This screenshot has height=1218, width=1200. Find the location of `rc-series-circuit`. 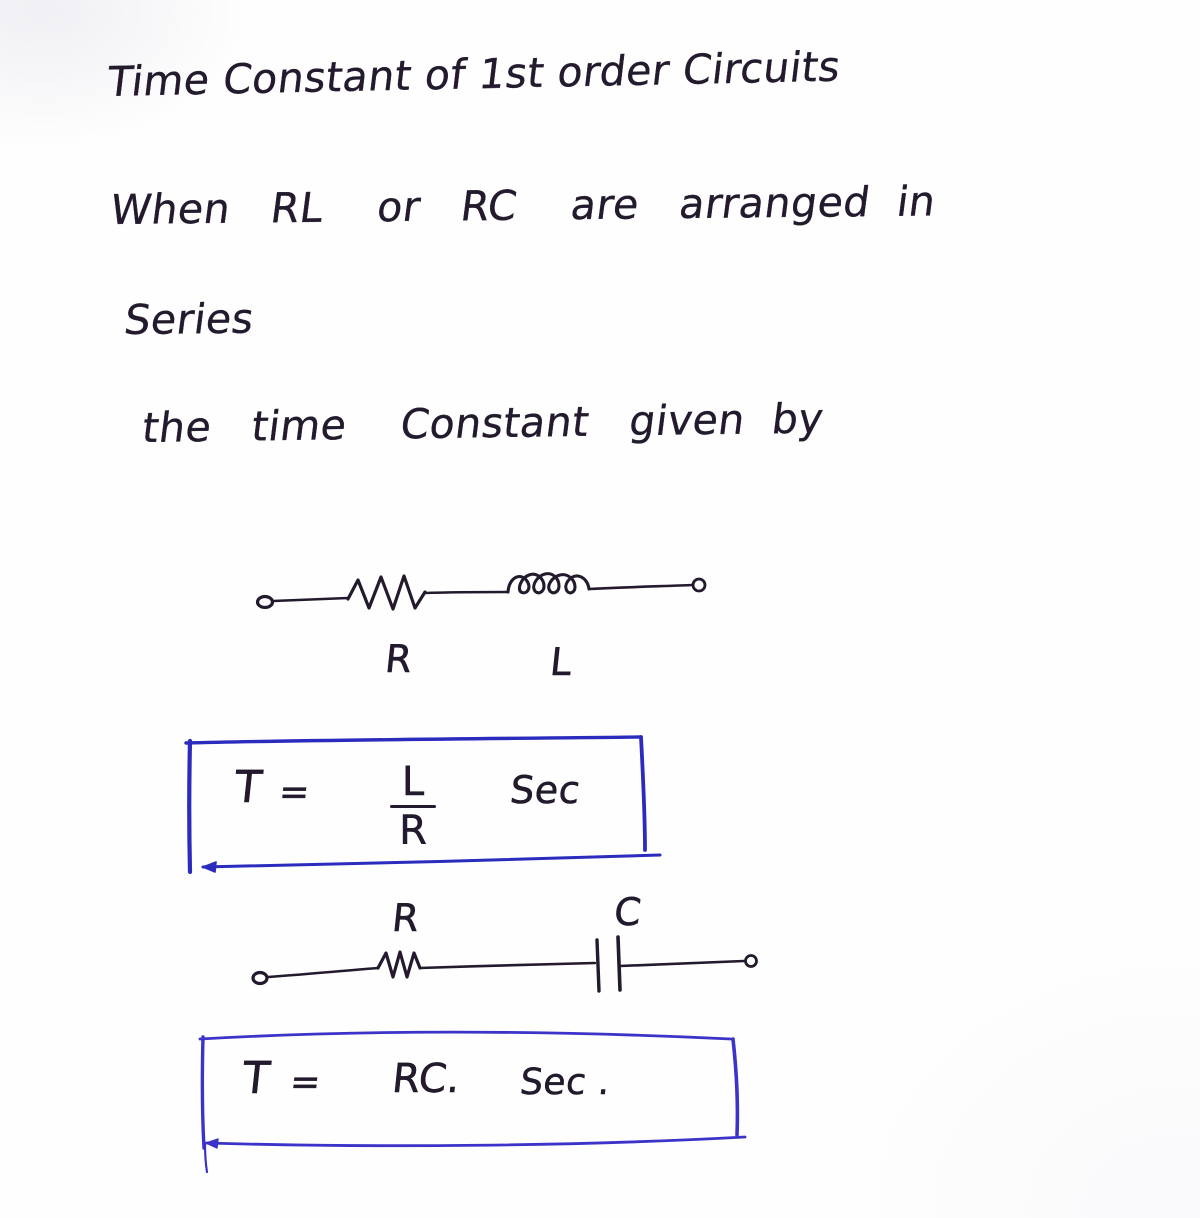

rc-series-circuit is located at coordinates (504, 964).